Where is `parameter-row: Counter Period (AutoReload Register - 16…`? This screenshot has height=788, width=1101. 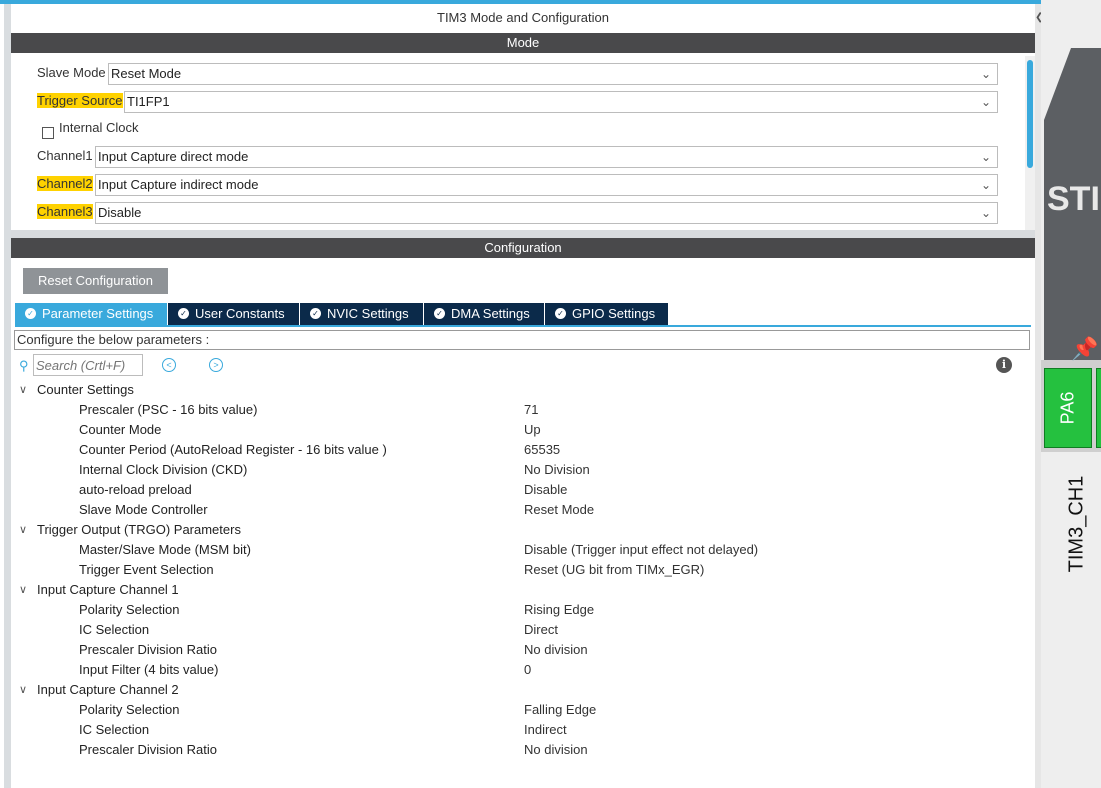 parameter-row: Counter Period (AutoReload Register - 16… is located at coordinates (516, 450).